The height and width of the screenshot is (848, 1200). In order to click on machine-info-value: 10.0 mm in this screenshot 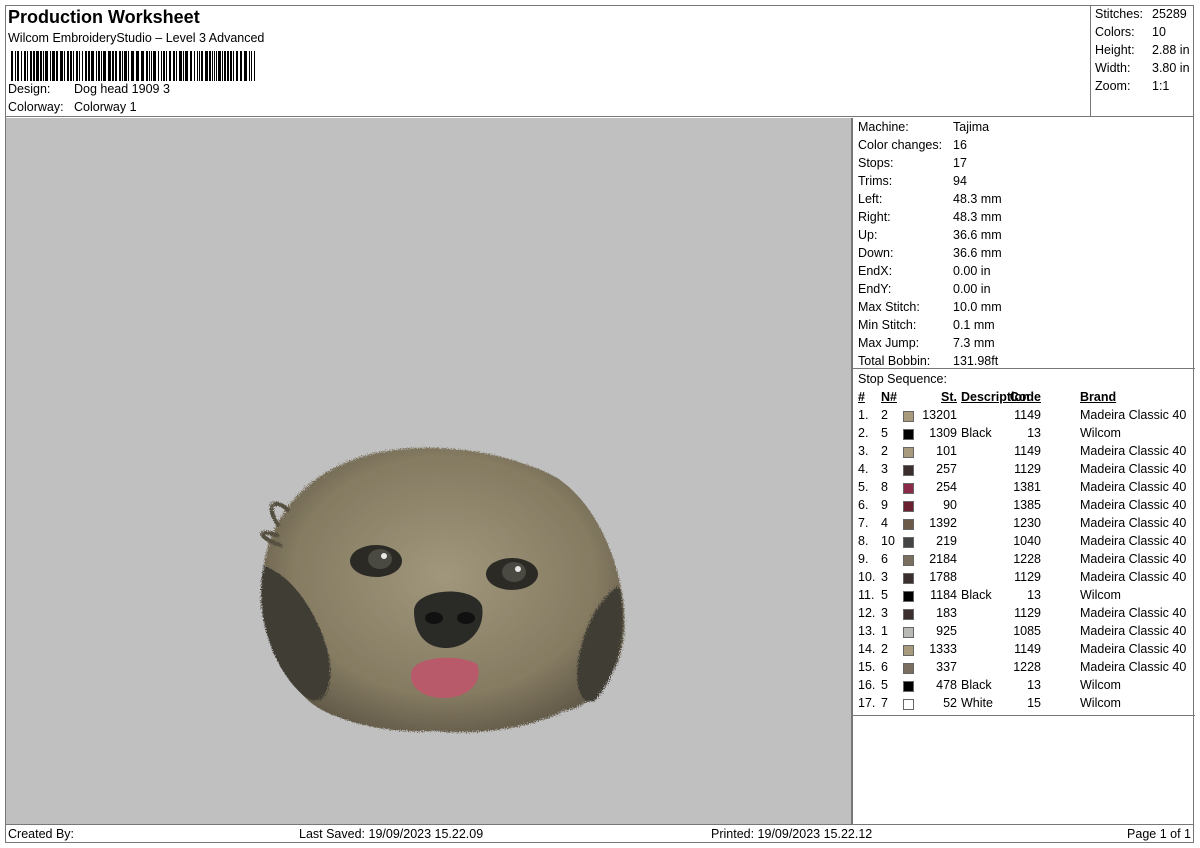, I will do `click(977, 307)`.